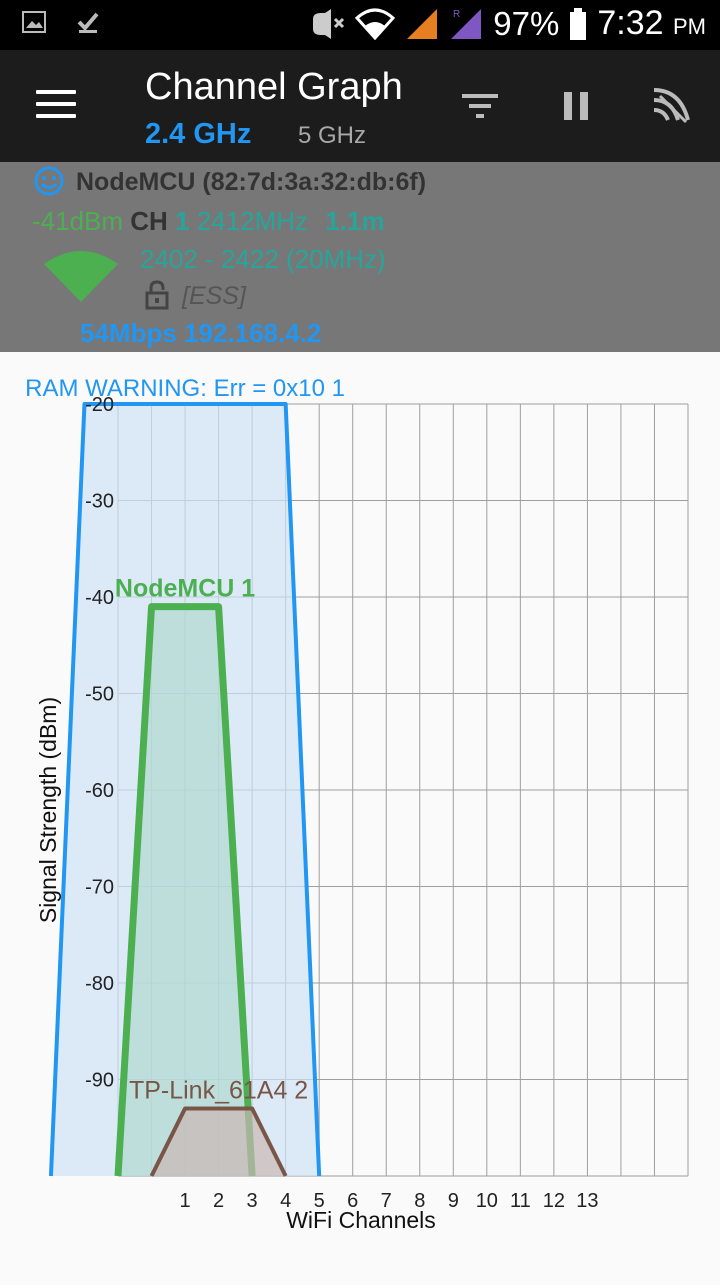 Image resolution: width=720 pixels, height=1285 pixels. What do you see at coordinates (456, 14) in the screenshot?
I see `svg-text: R` at bounding box center [456, 14].